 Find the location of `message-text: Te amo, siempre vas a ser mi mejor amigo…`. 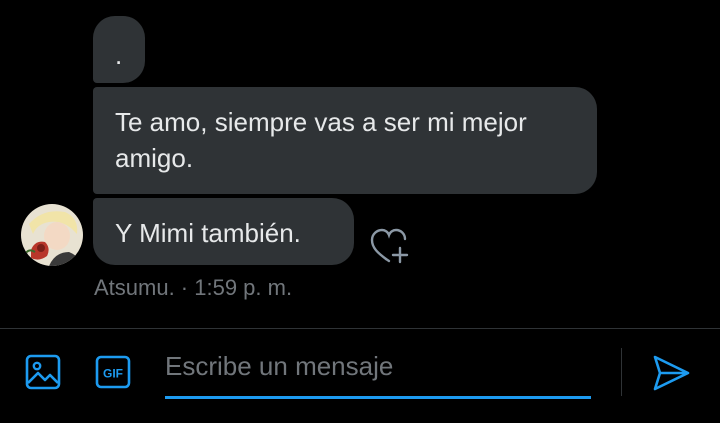

message-text: Te amo, siempre vas a ser mi mejor amigo… is located at coordinates (321, 140).